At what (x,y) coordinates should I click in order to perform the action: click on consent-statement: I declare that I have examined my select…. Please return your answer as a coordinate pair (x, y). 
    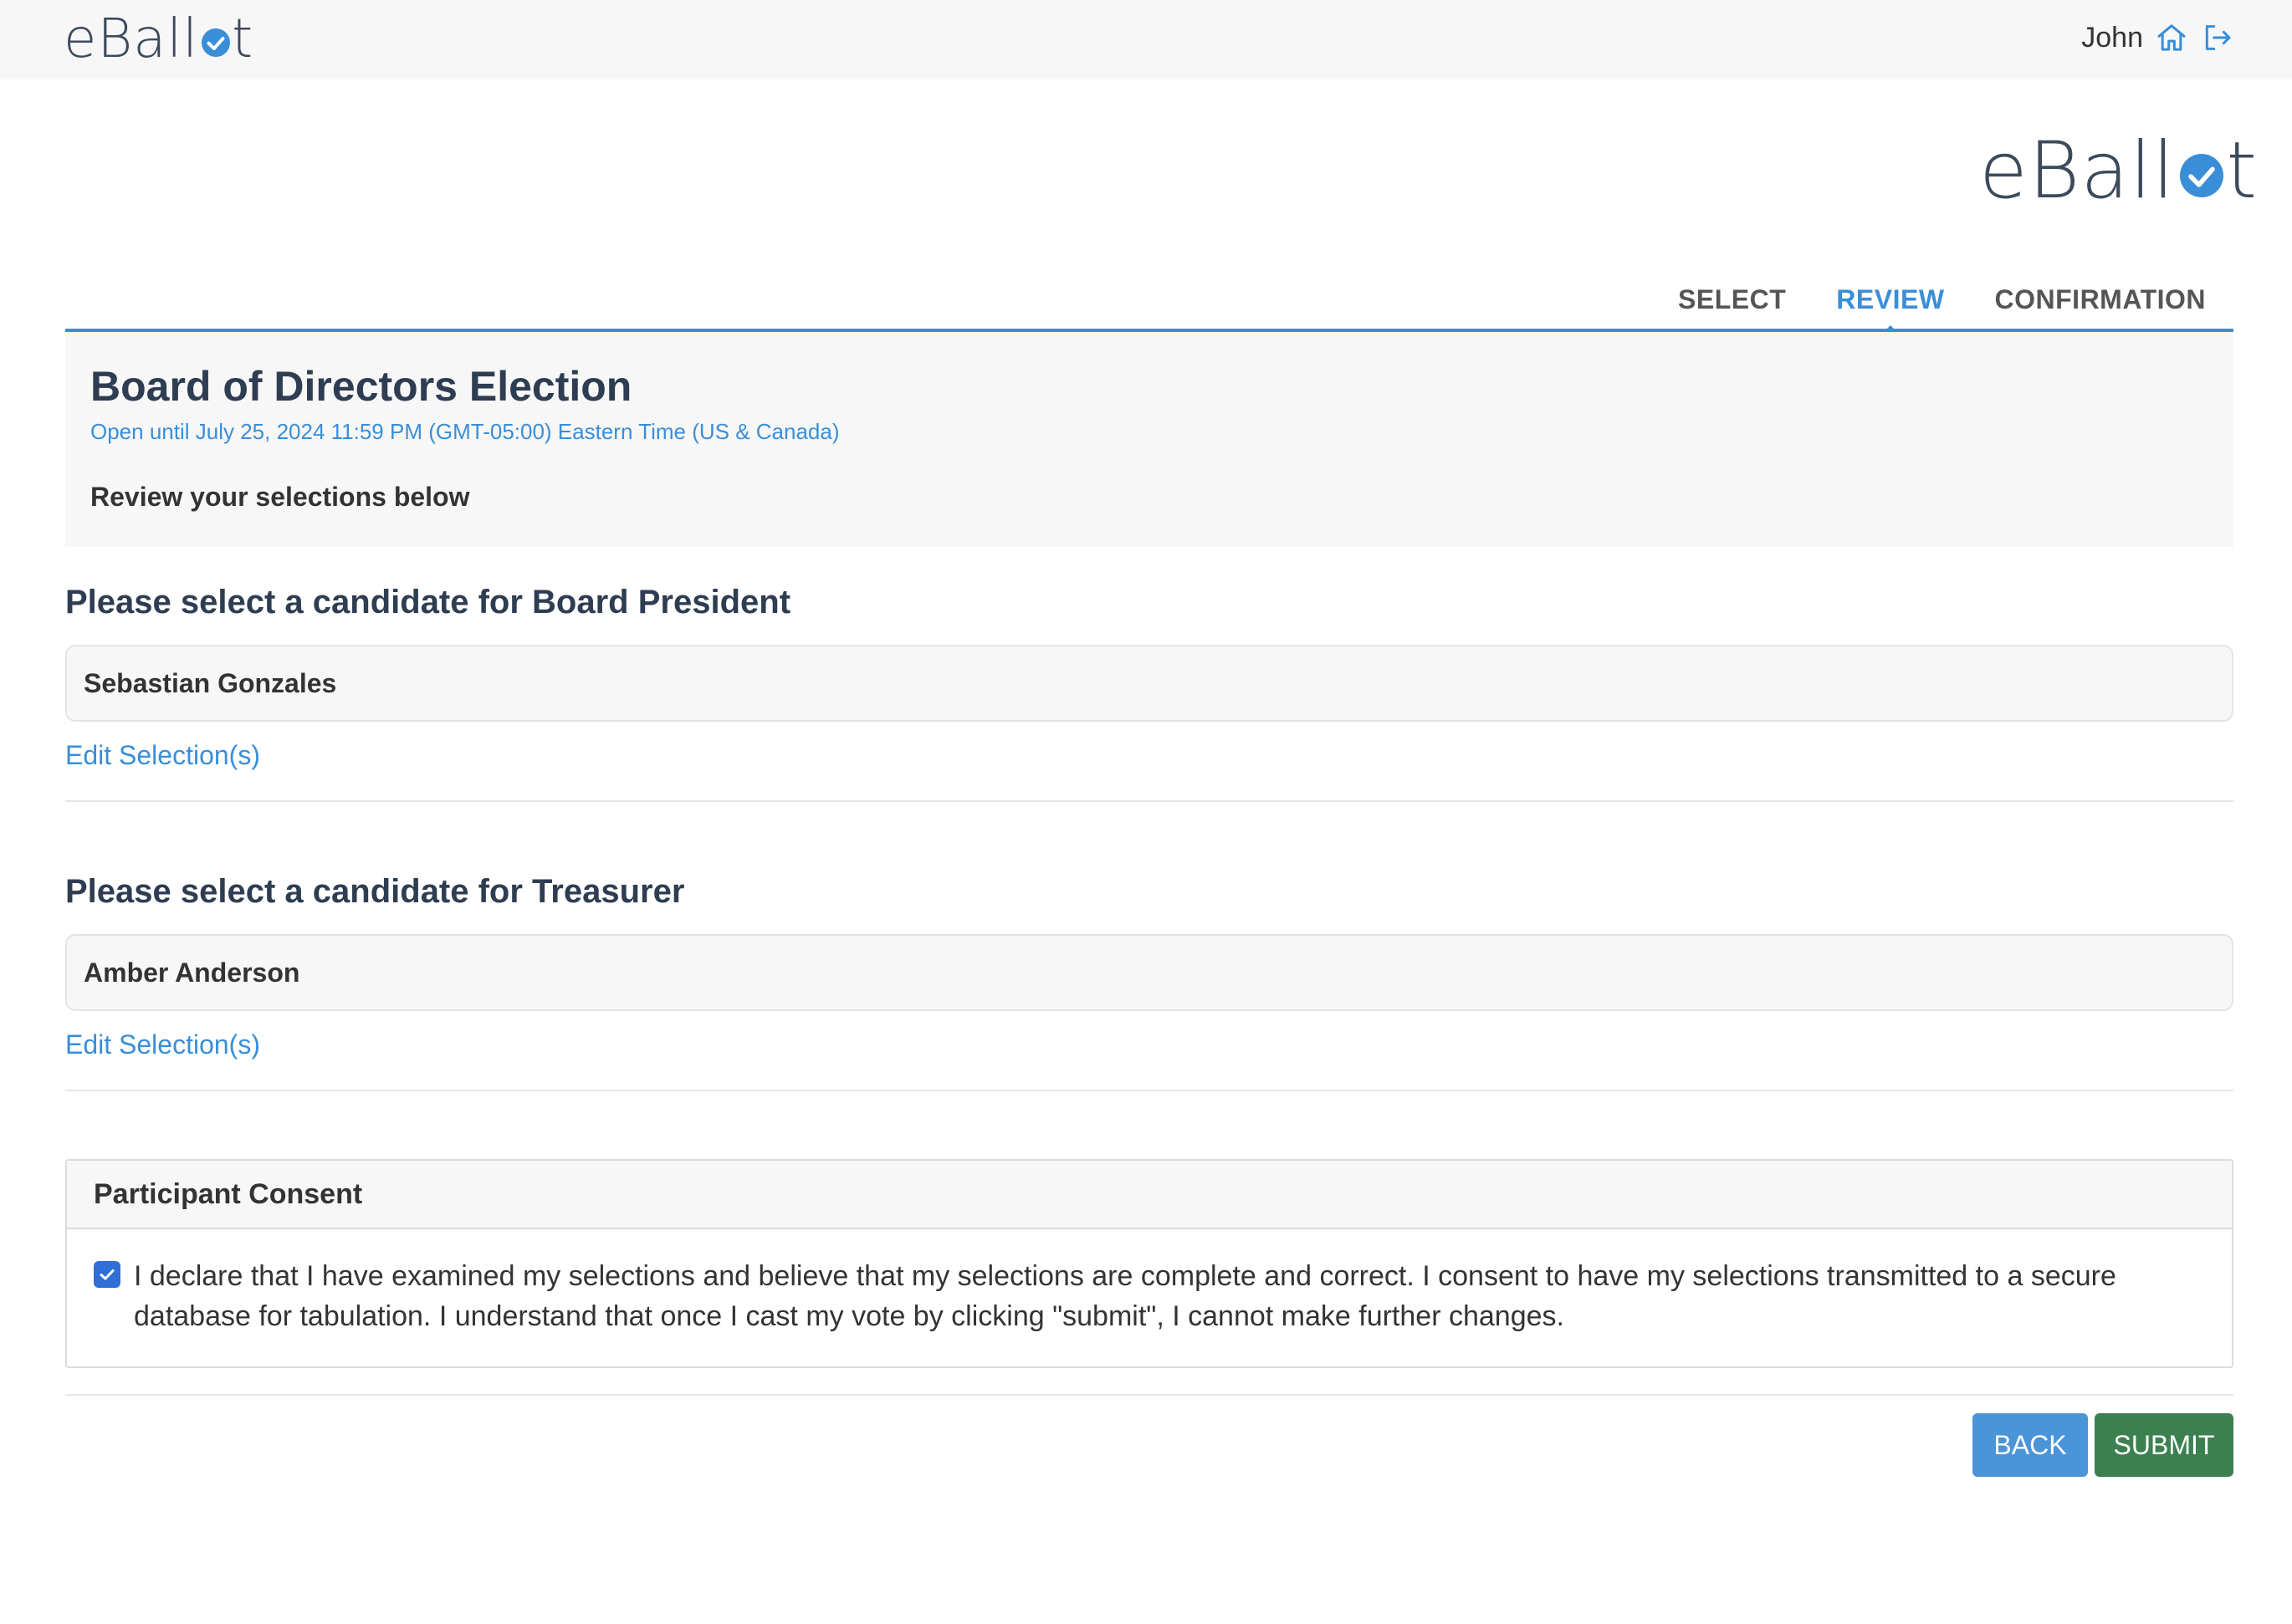
    Looking at the image, I should click on (1125, 1296).